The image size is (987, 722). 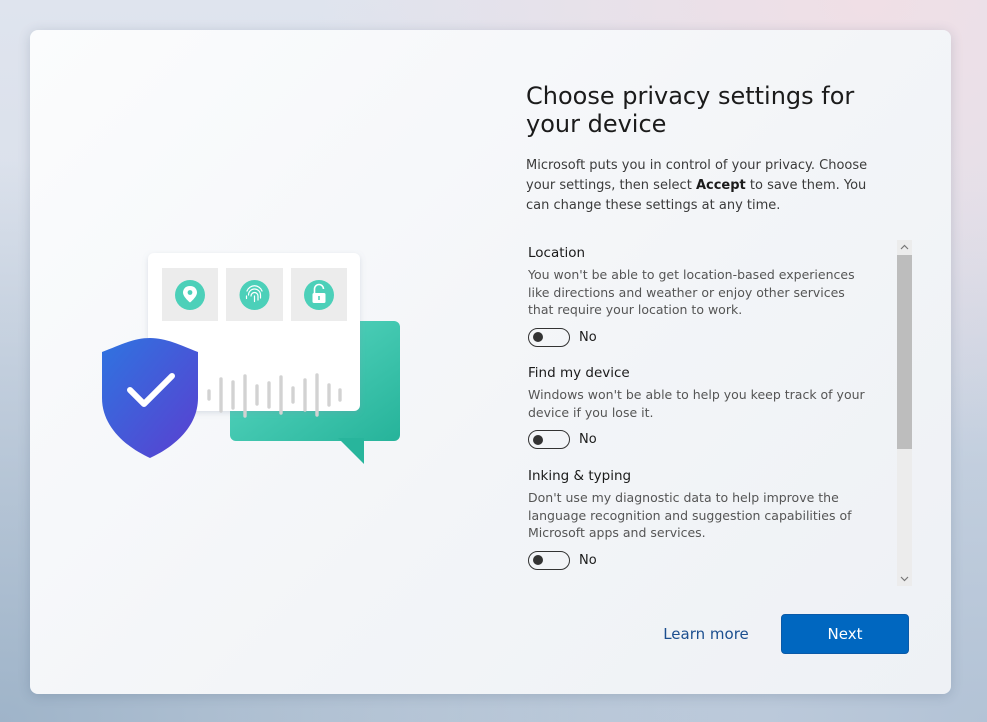 I want to click on setting-title: Find my device, so click(x=579, y=373).